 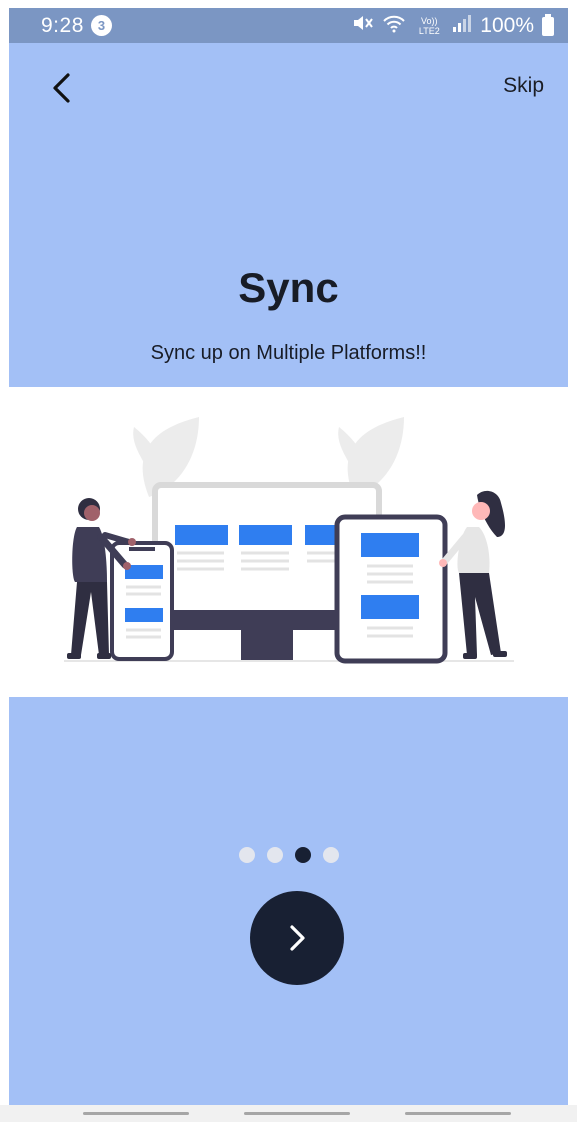 What do you see at coordinates (548, 24) in the screenshot?
I see `battery-icon` at bounding box center [548, 24].